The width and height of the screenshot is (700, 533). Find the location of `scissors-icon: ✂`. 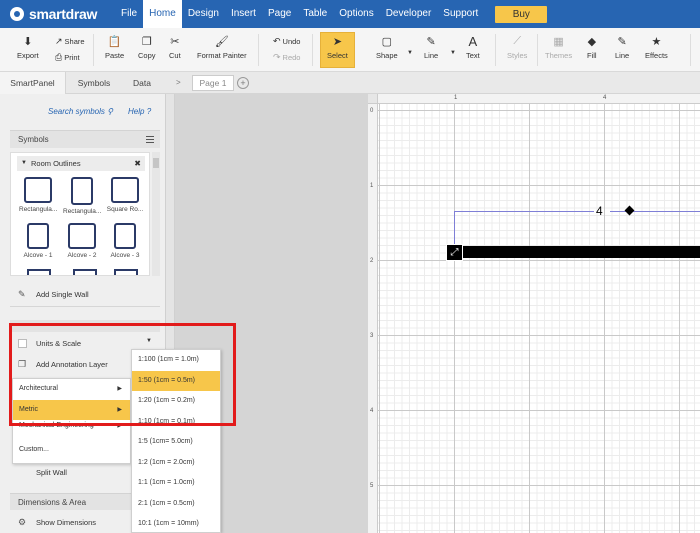

scissors-icon: ✂ is located at coordinates (175, 41).